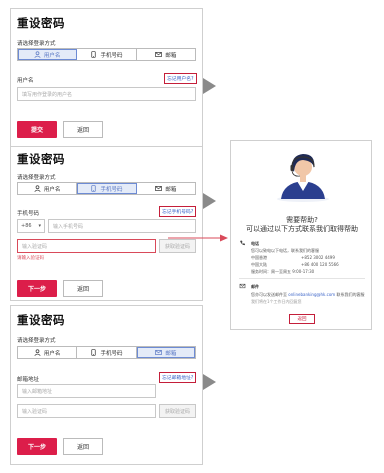 The height and width of the screenshot is (473, 384). What do you see at coordinates (283, 271) in the screenshot?
I see `service-hours: 服务时间：周一至周五 9:00-17:30` at bounding box center [283, 271].